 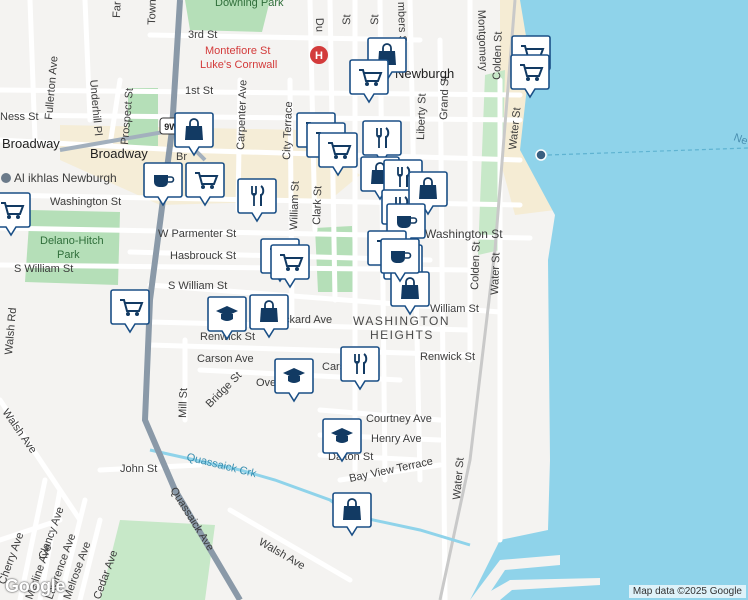 I want to click on street-label: Carson Ave, so click(x=225, y=359).